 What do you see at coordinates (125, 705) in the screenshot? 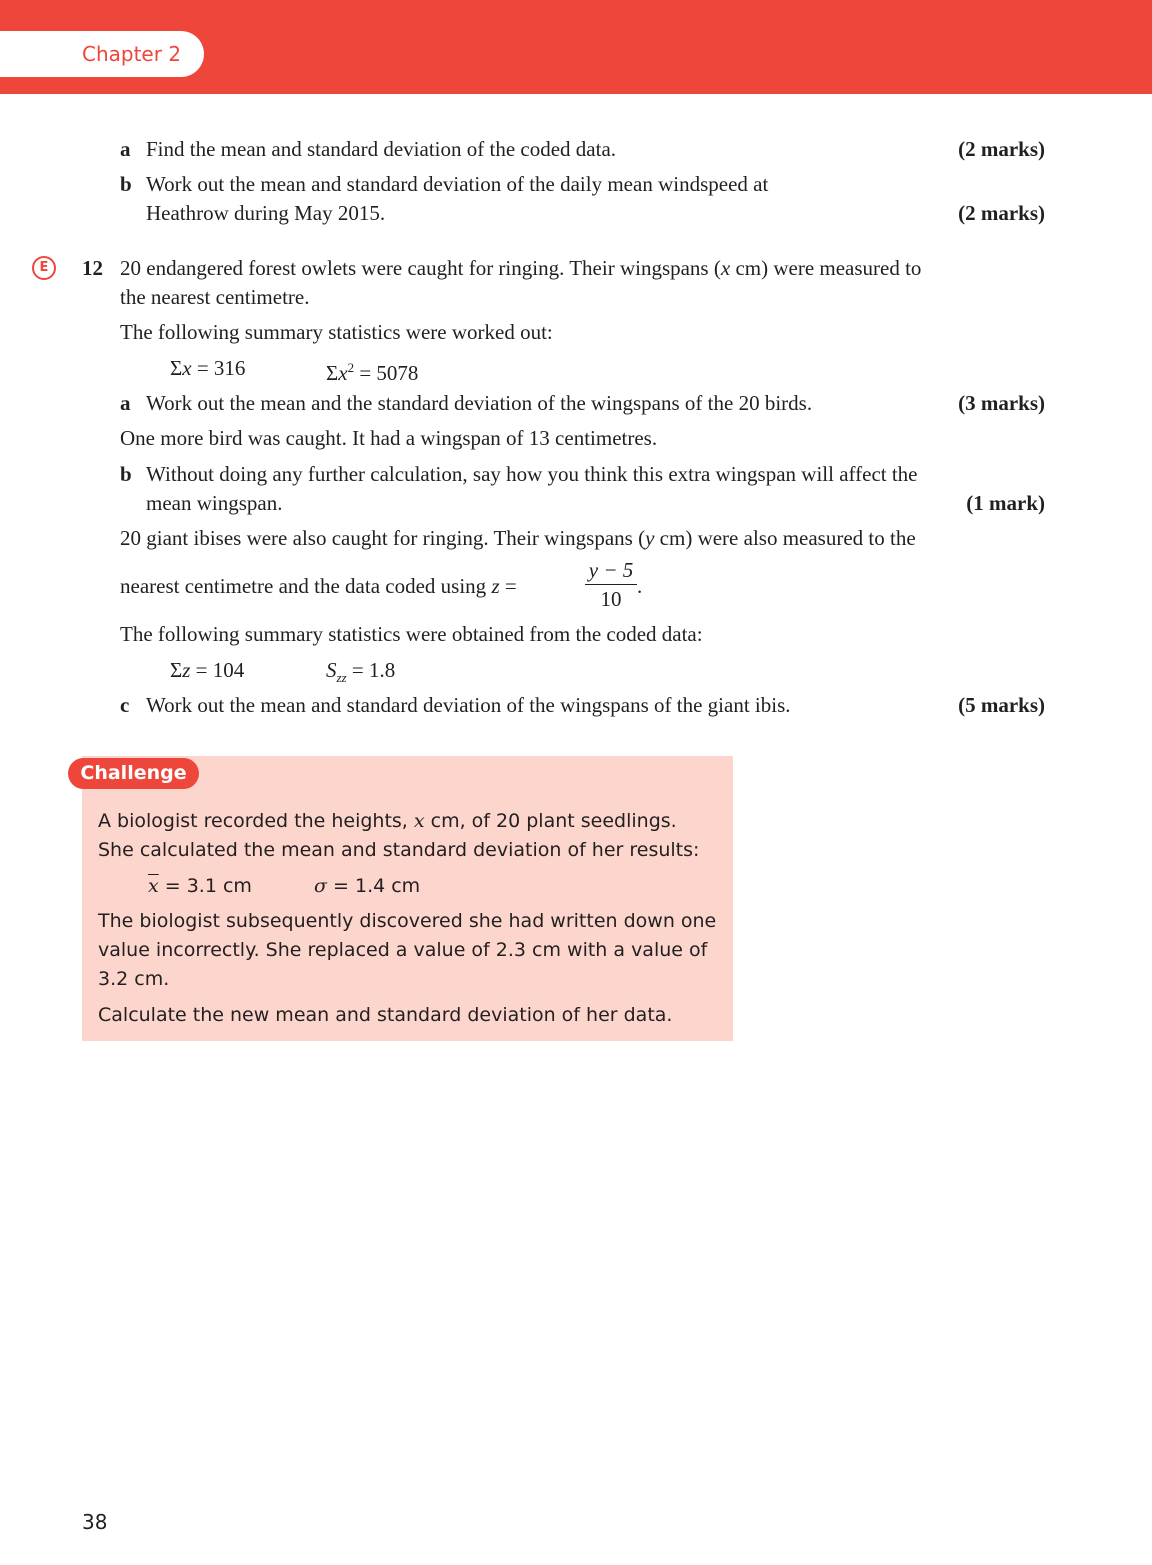
I see `q12-part-c-label: c` at bounding box center [125, 705].